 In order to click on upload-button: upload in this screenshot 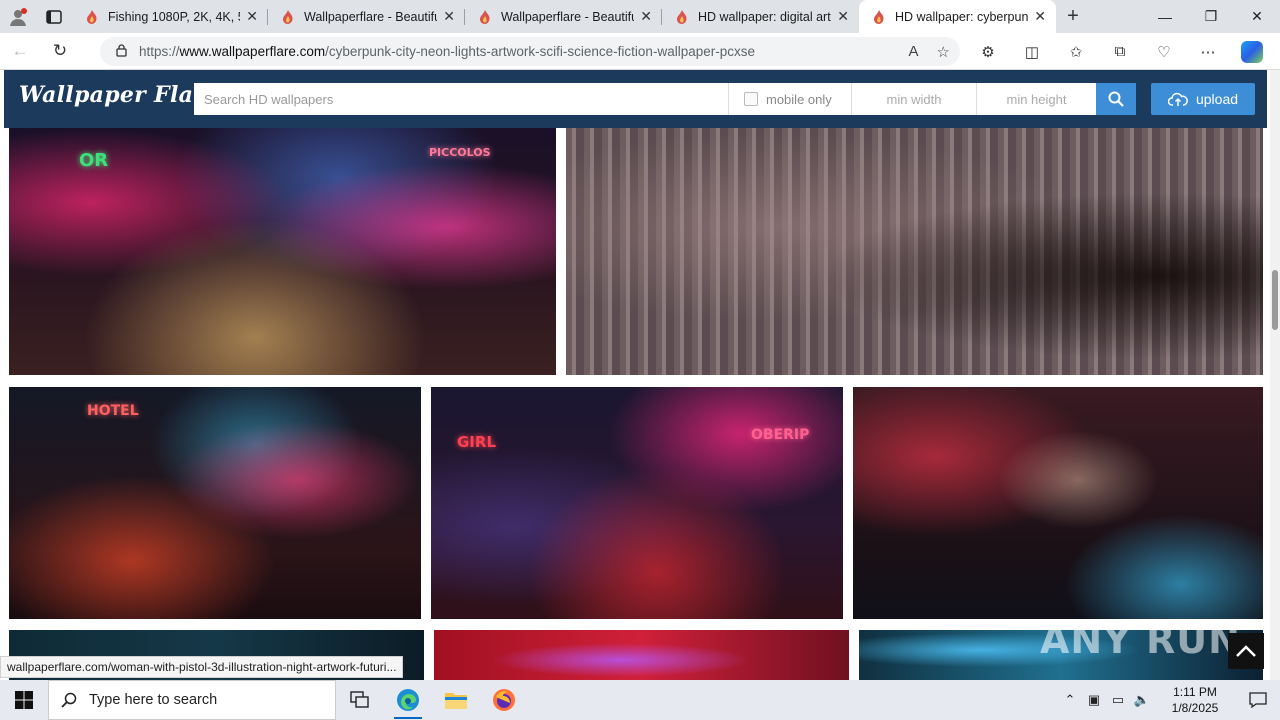, I will do `click(1203, 99)`.